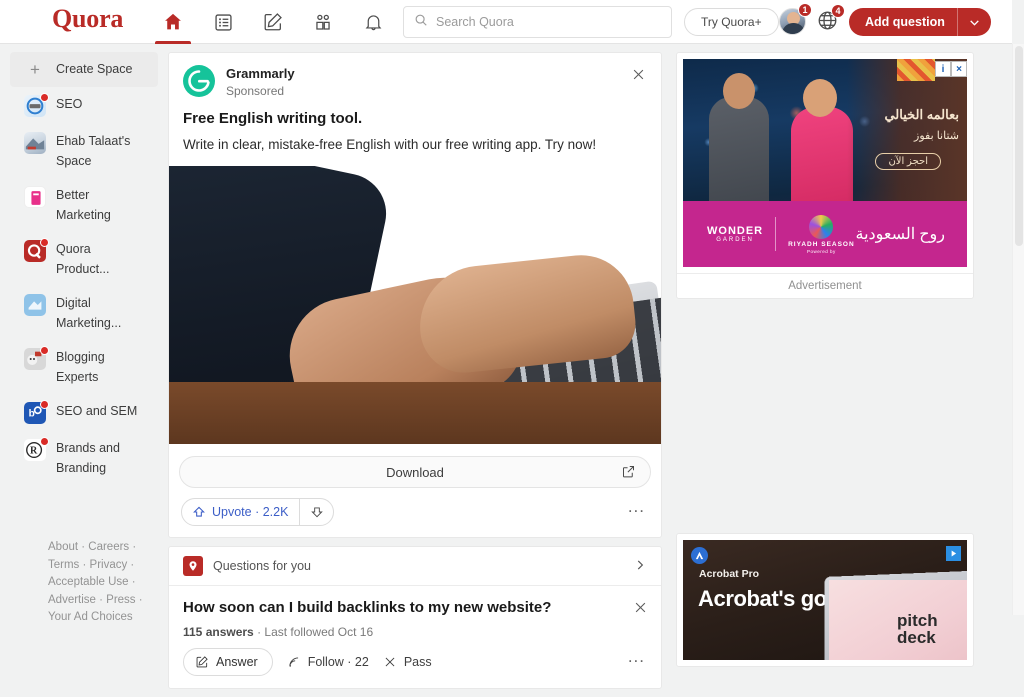 Image resolution: width=1024 pixels, height=697 pixels. I want to click on advertiser-name: Grammarly, so click(260, 74).